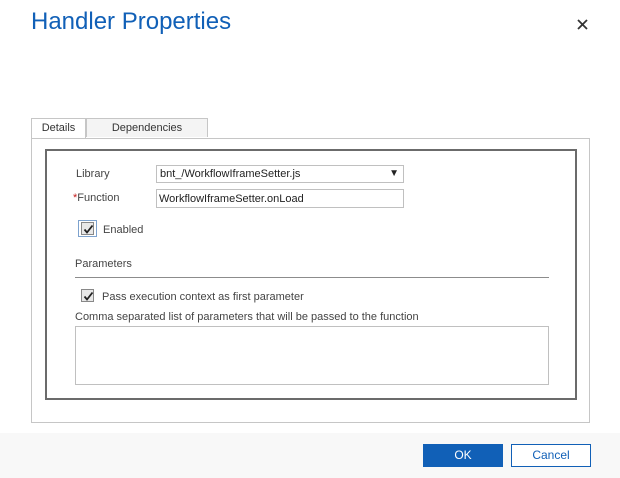  Describe the element at coordinates (147, 127) in the screenshot. I see `tab-dependencies: Dependencies` at that location.